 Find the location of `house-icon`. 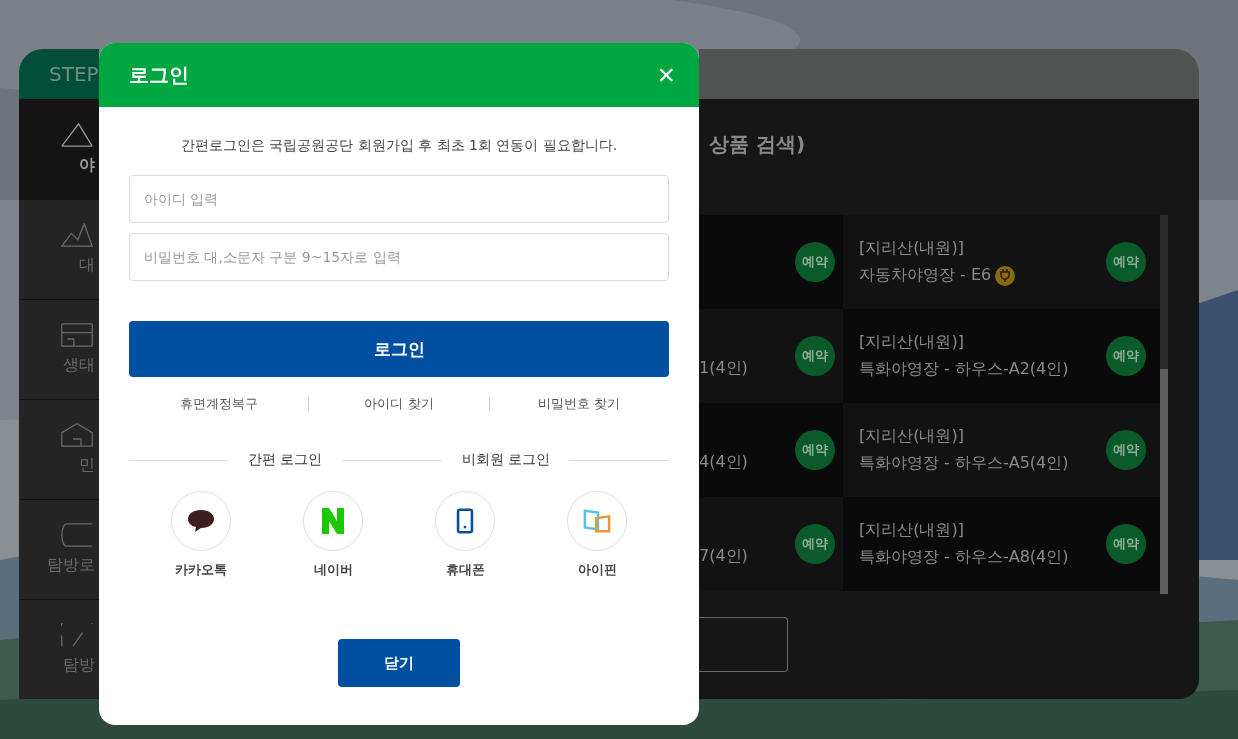

house-icon is located at coordinates (77, 435).